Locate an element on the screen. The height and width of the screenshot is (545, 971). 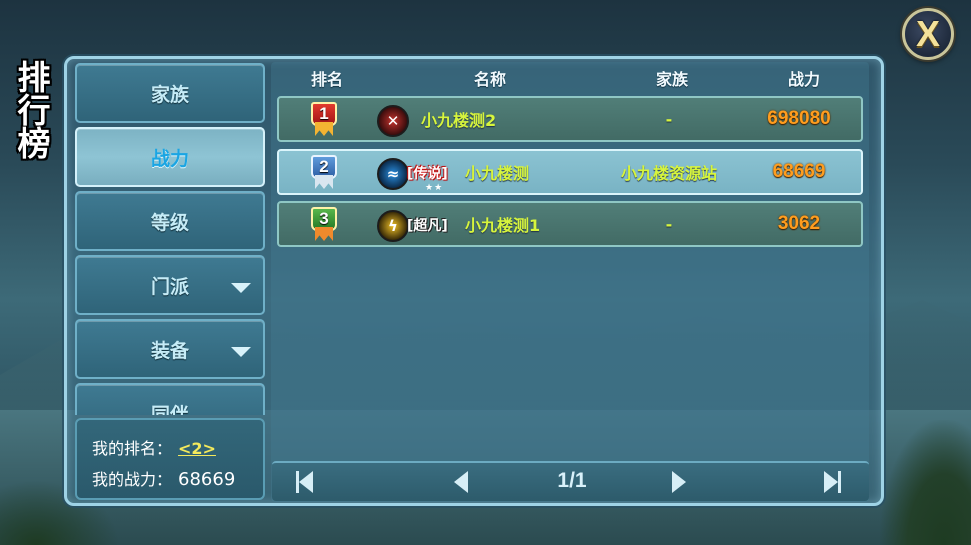
tab-label: 等级 is located at coordinates (169, 222).